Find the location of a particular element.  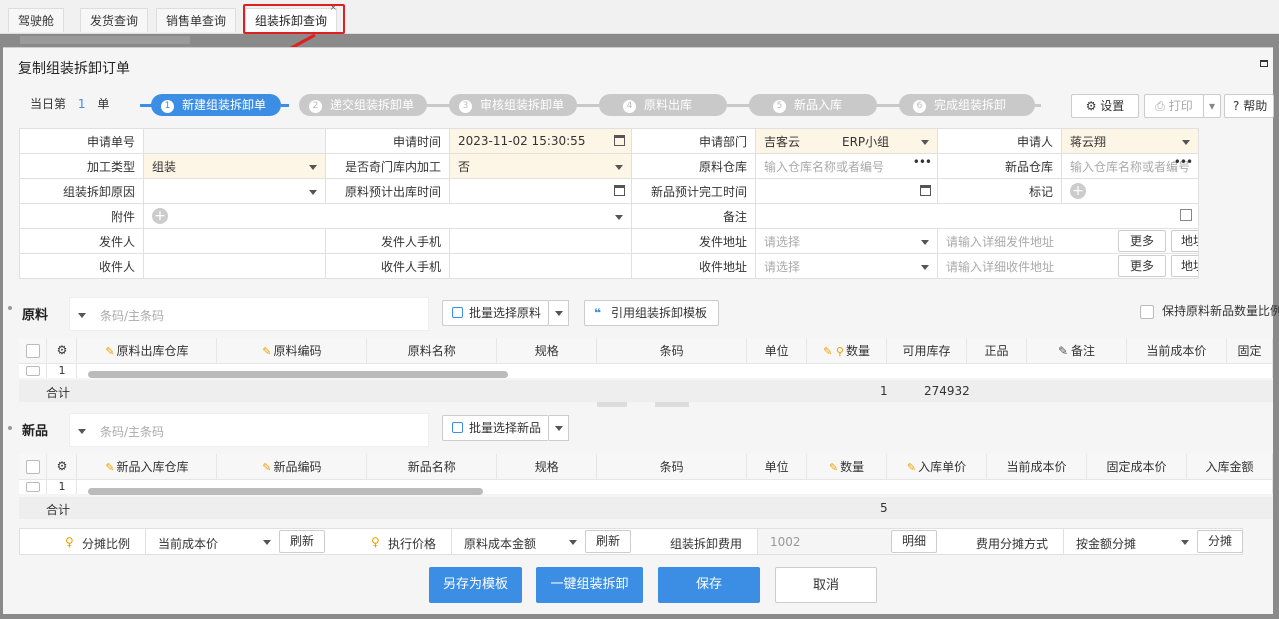

receiver-more-button: 更多 is located at coordinates (1142, 266).